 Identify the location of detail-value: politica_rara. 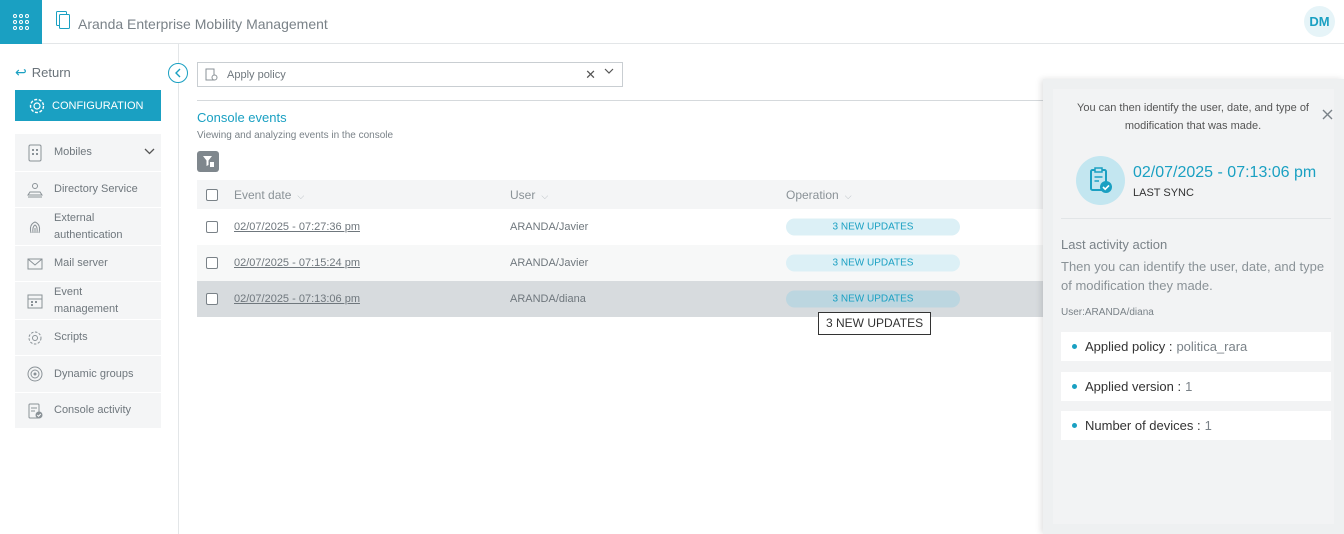
(1212, 346).